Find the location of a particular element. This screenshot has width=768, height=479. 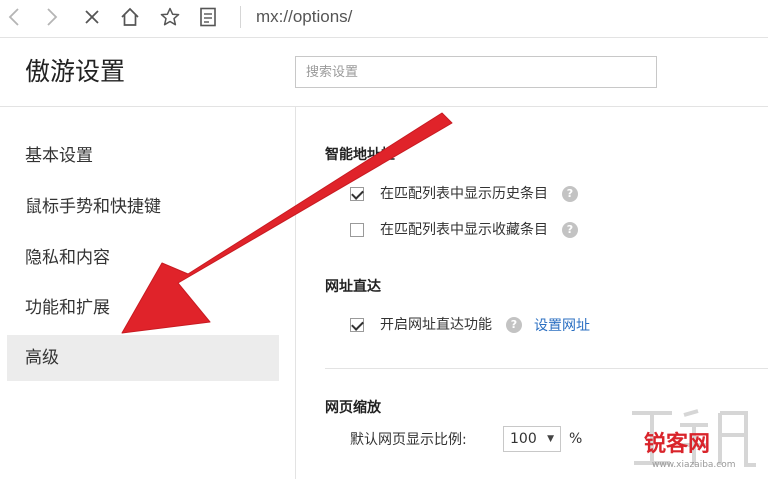

section-title-url-direct: 网址直达 is located at coordinates (353, 287).